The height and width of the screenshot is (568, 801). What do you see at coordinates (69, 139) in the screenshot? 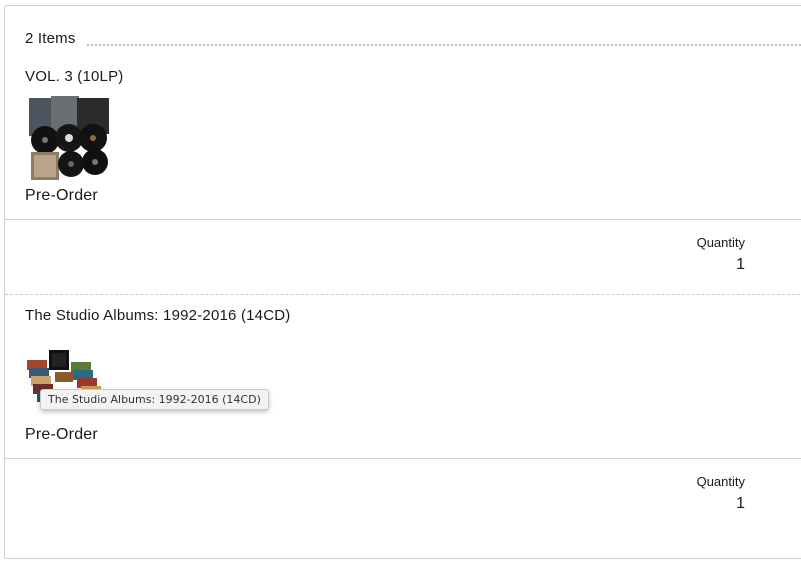
I see `product-image-vinyl-box` at bounding box center [69, 139].